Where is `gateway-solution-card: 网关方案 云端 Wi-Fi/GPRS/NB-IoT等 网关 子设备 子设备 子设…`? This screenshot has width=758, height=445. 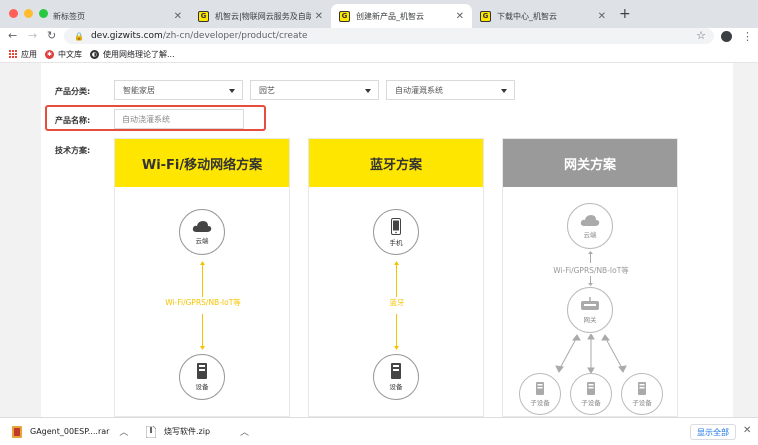
gateway-solution-card: 网关方案 云端 Wi-Fi/GPRS/NB-IoT等 网关 子设备 子设备 子设… is located at coordinates (590, 277).